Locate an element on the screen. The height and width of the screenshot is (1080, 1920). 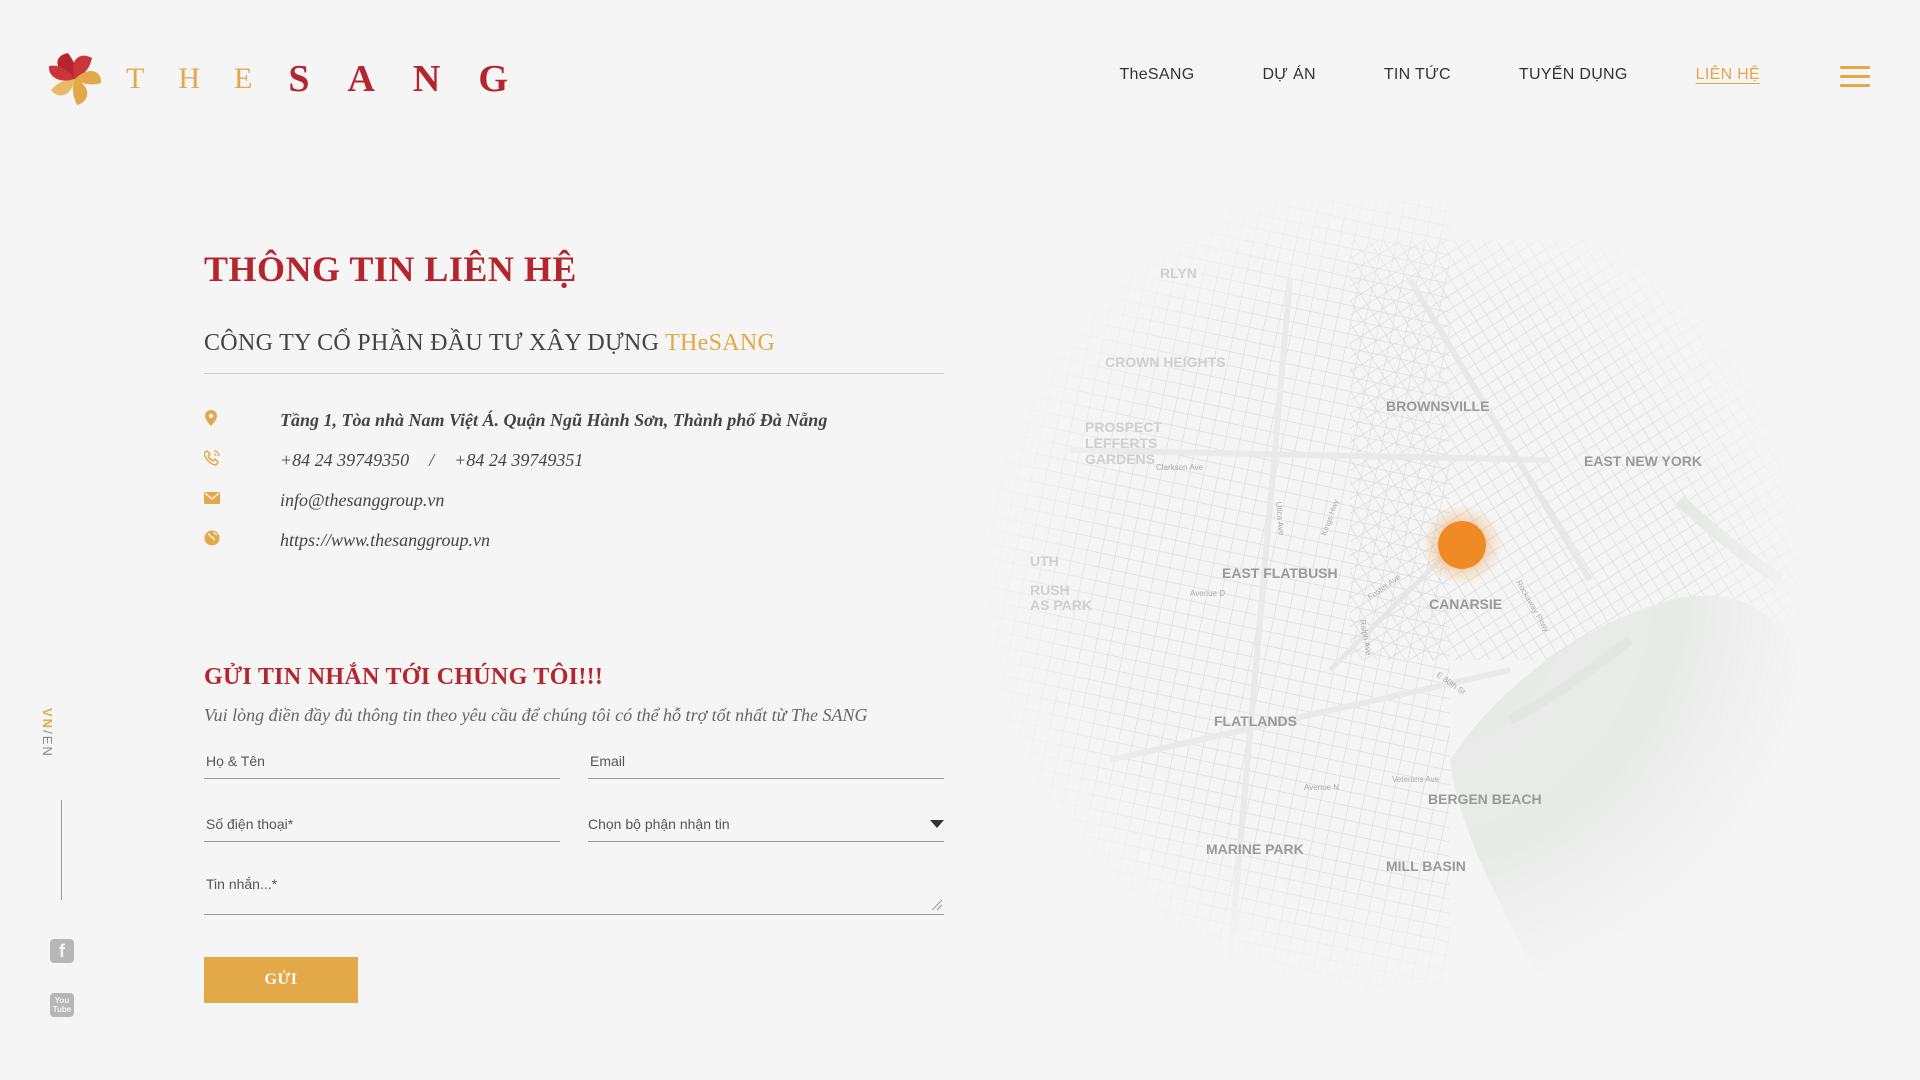
map-label-bergen-beach: BERGEN BEACH is located at coordinates (1485, 799).